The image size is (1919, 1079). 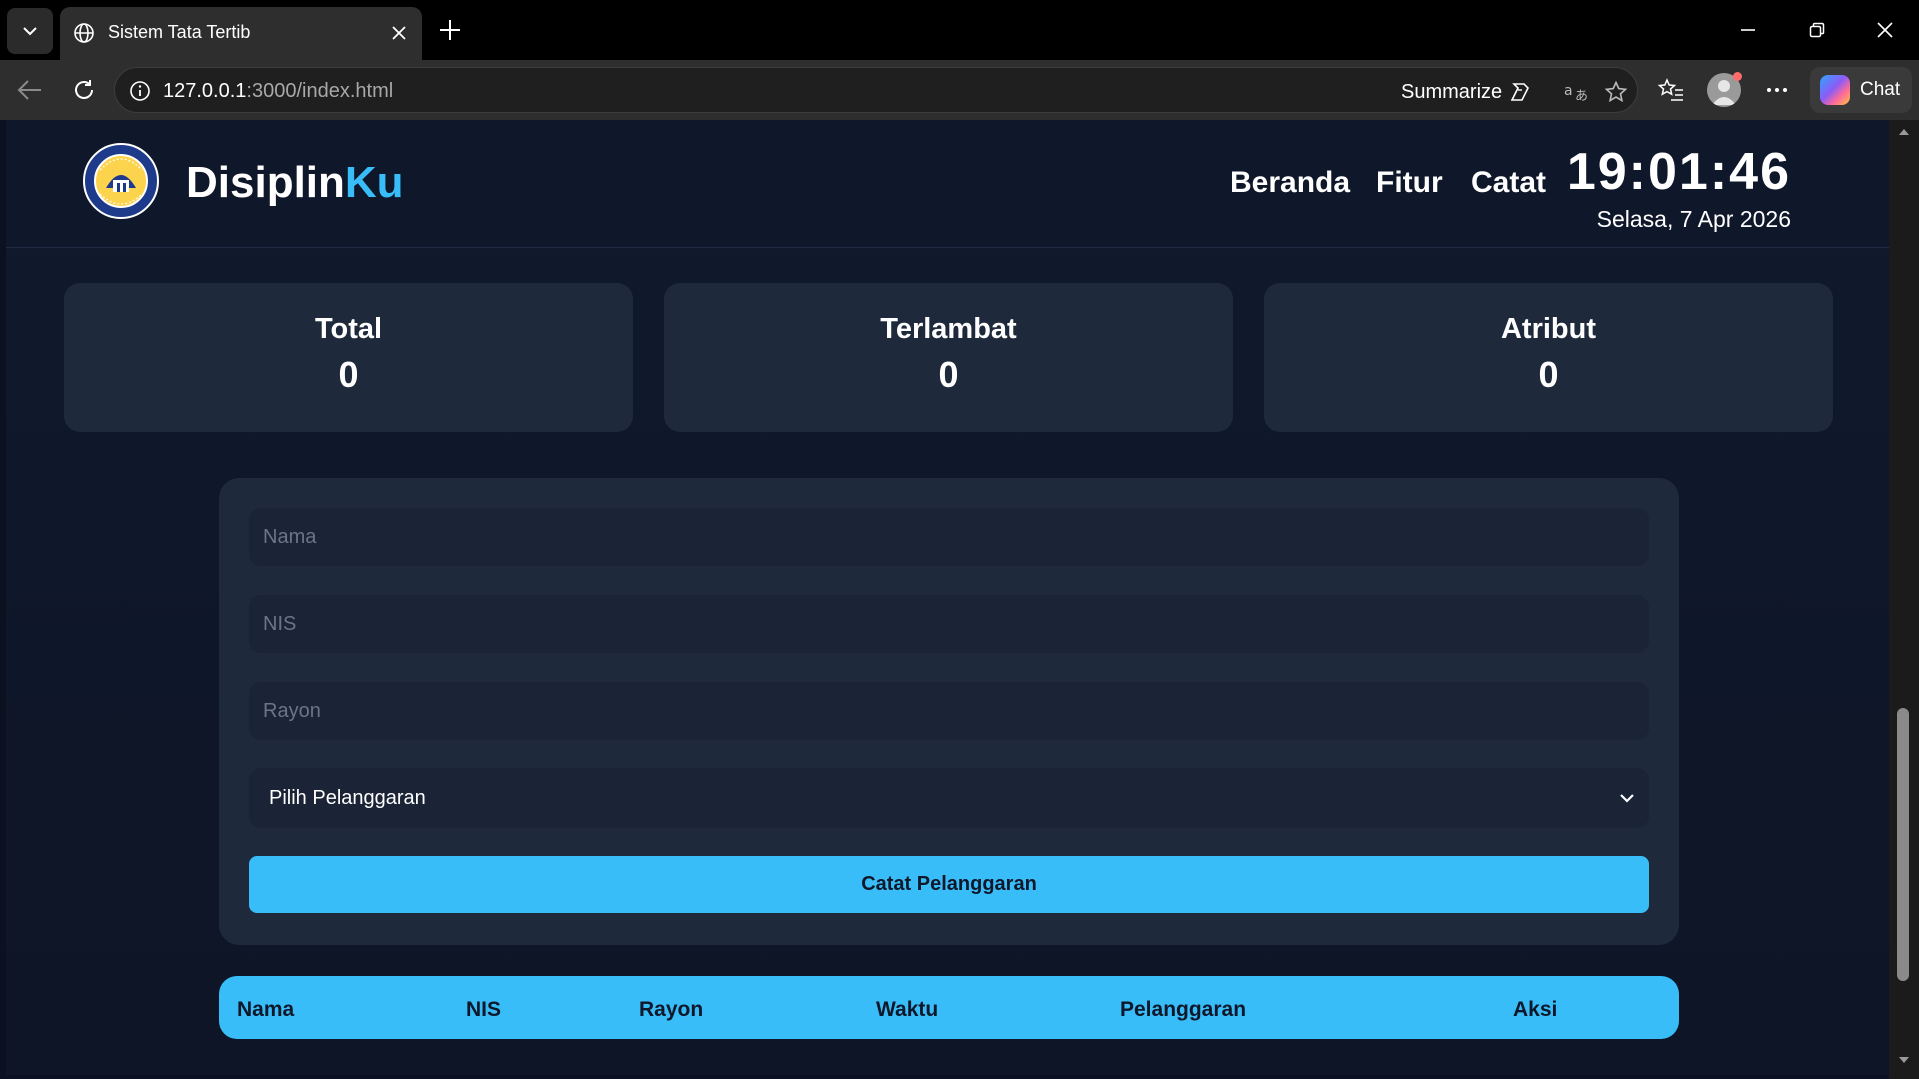 I want to click on summarize-button: Summarize, so click(x=1466, y=92).